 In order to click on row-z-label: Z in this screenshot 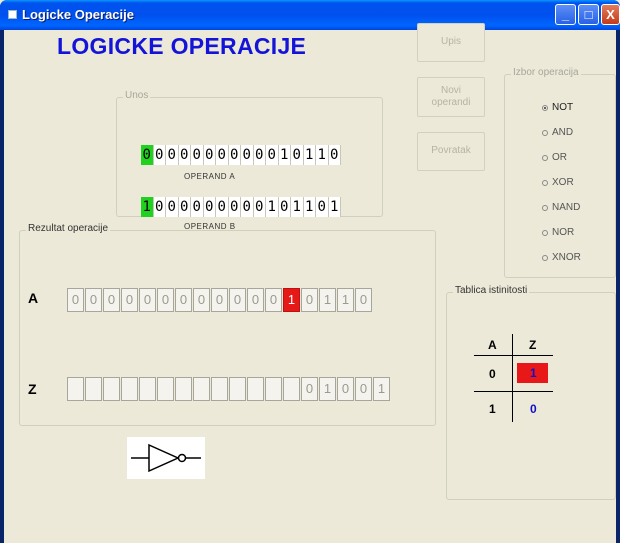, I will do `click(32, 389)`.